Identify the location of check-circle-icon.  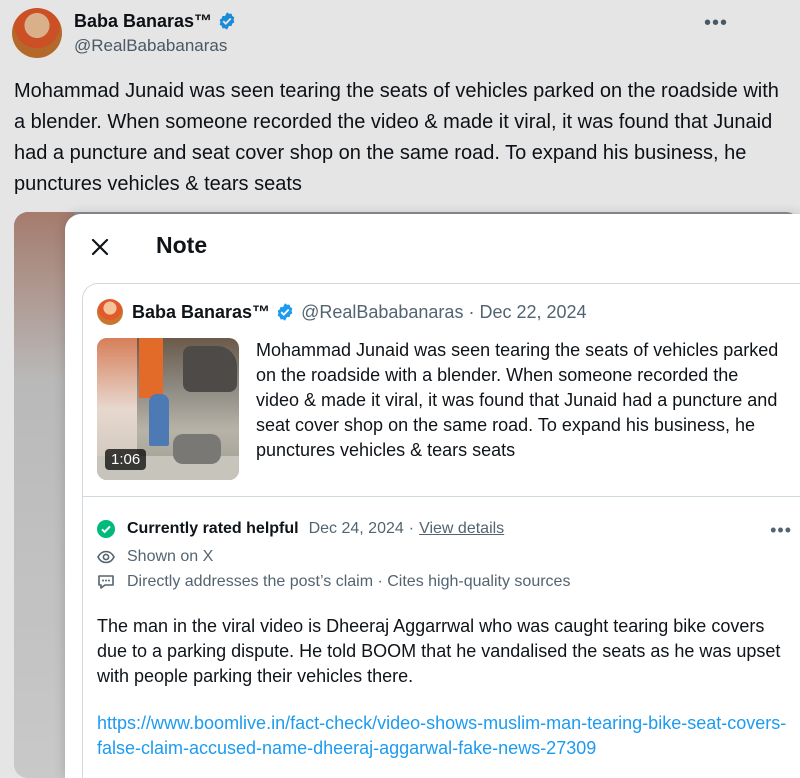
(106, 529).